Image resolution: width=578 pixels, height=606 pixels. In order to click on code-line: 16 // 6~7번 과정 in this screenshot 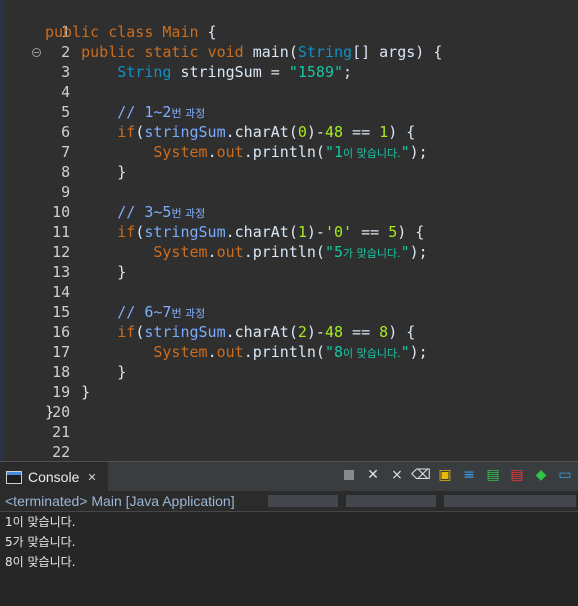, I will do `click(102, 321)`.